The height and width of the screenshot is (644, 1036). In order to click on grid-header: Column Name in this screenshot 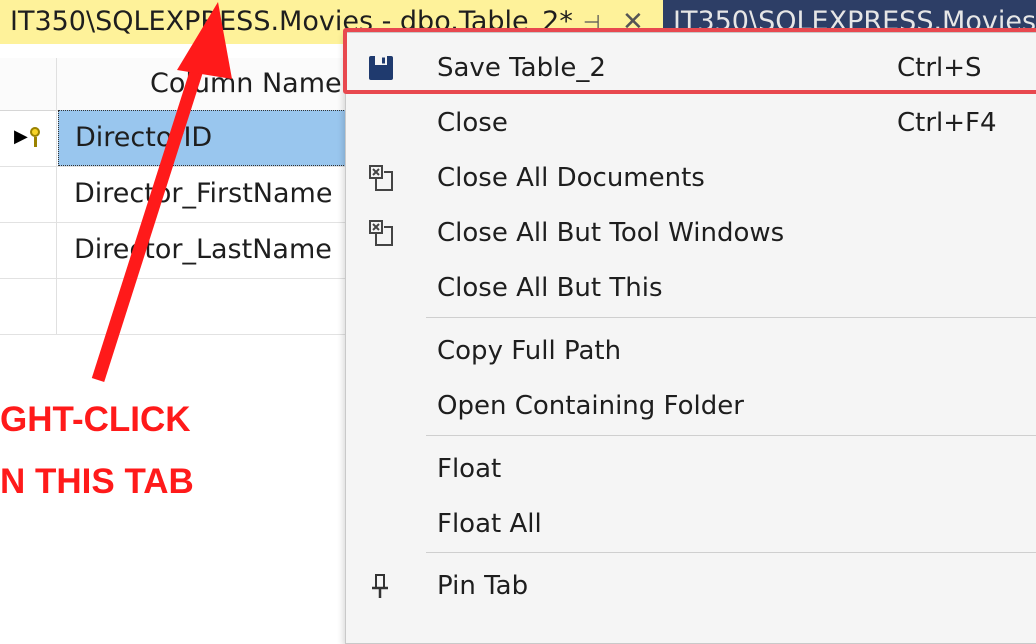, I will do `click(173, 84)`.